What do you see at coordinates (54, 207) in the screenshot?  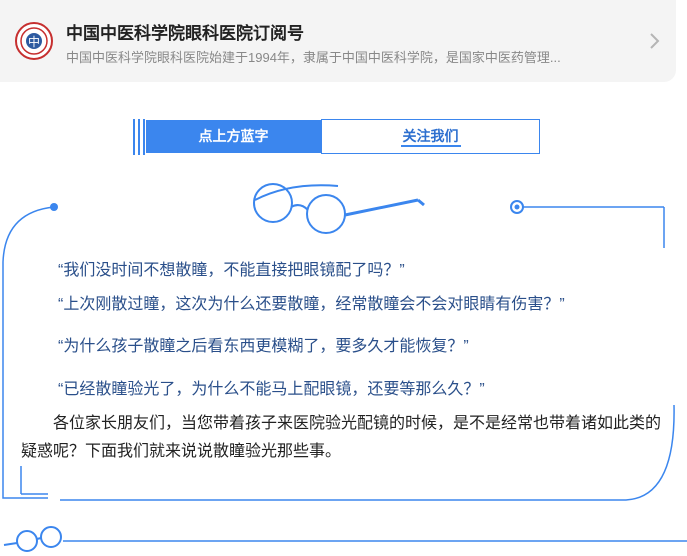 I see `frame-dot` at bounding box center [54, 207].